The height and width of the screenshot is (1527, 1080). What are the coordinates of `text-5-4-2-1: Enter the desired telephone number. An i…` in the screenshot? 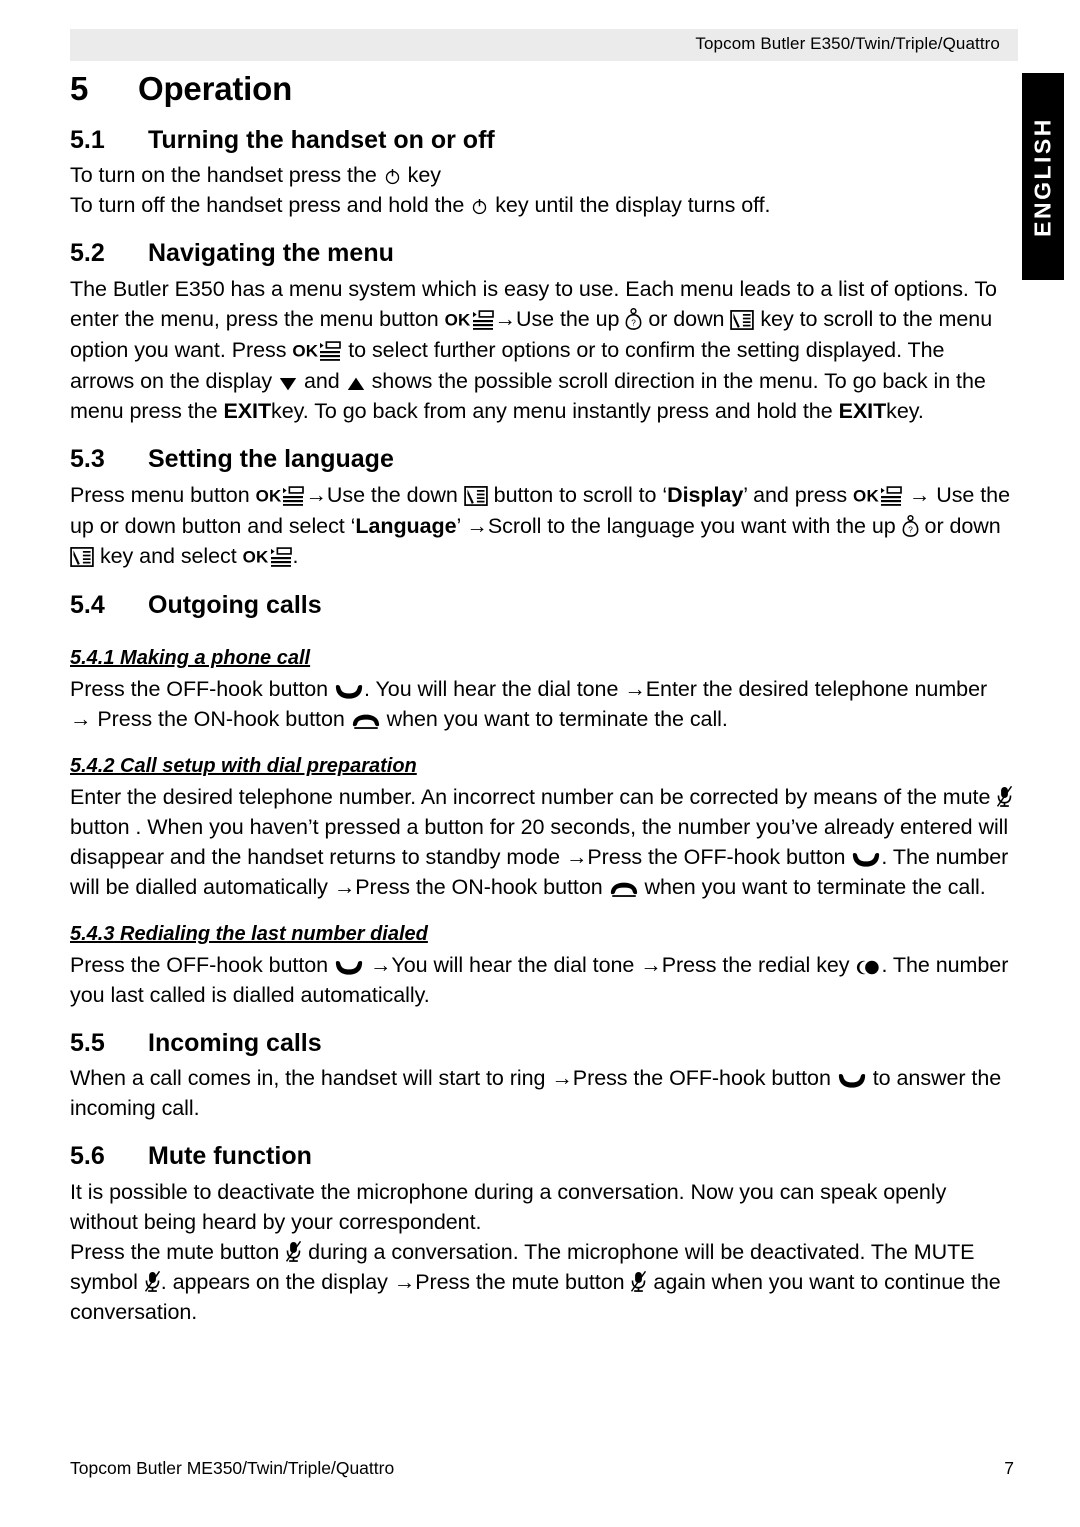 It's located at (530, 796).